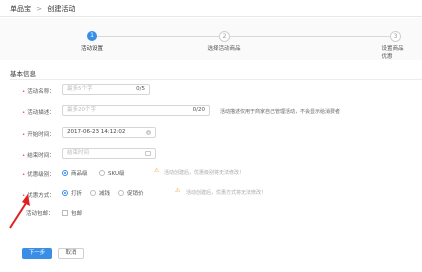 Image resolution: width=422 pixels, height=272 pixels. I want to click on annotation-arrow-icon, so click(19, 211).